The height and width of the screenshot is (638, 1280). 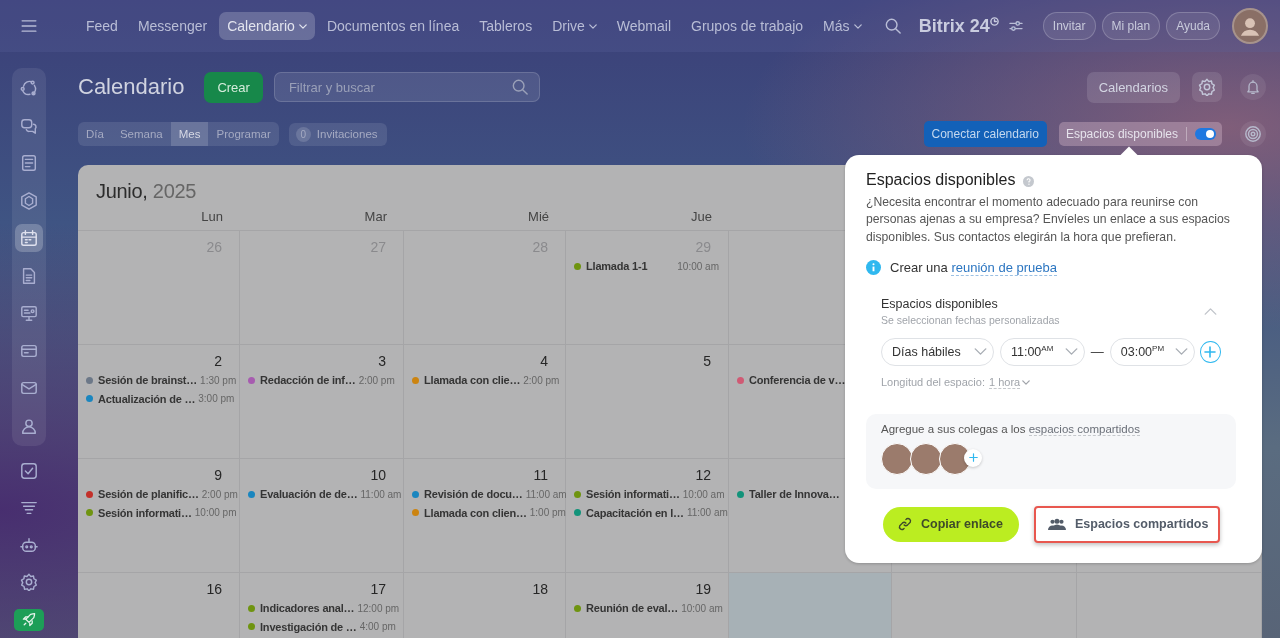 I want to click on day-cell: 17 Indicadores anal… 12:00 pm Investigación de … 4:00 pm, so click(x=322, y=605).